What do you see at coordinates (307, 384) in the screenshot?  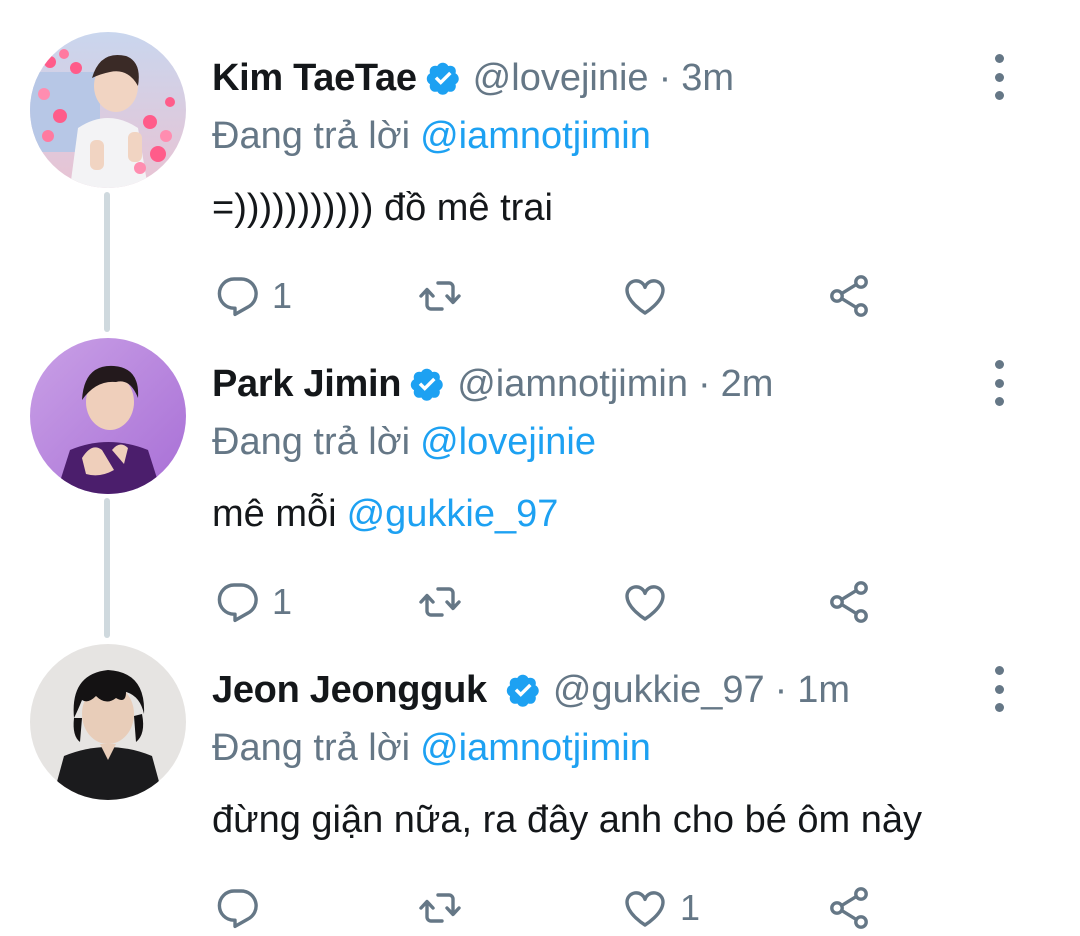 I see `display-name: Park Jimin` at bounding box center [307, 384].